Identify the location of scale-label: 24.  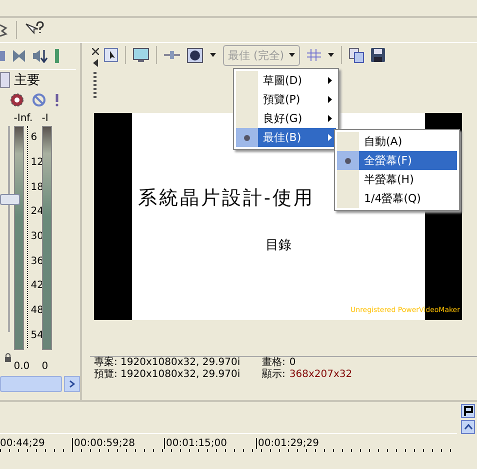
(37, 212).